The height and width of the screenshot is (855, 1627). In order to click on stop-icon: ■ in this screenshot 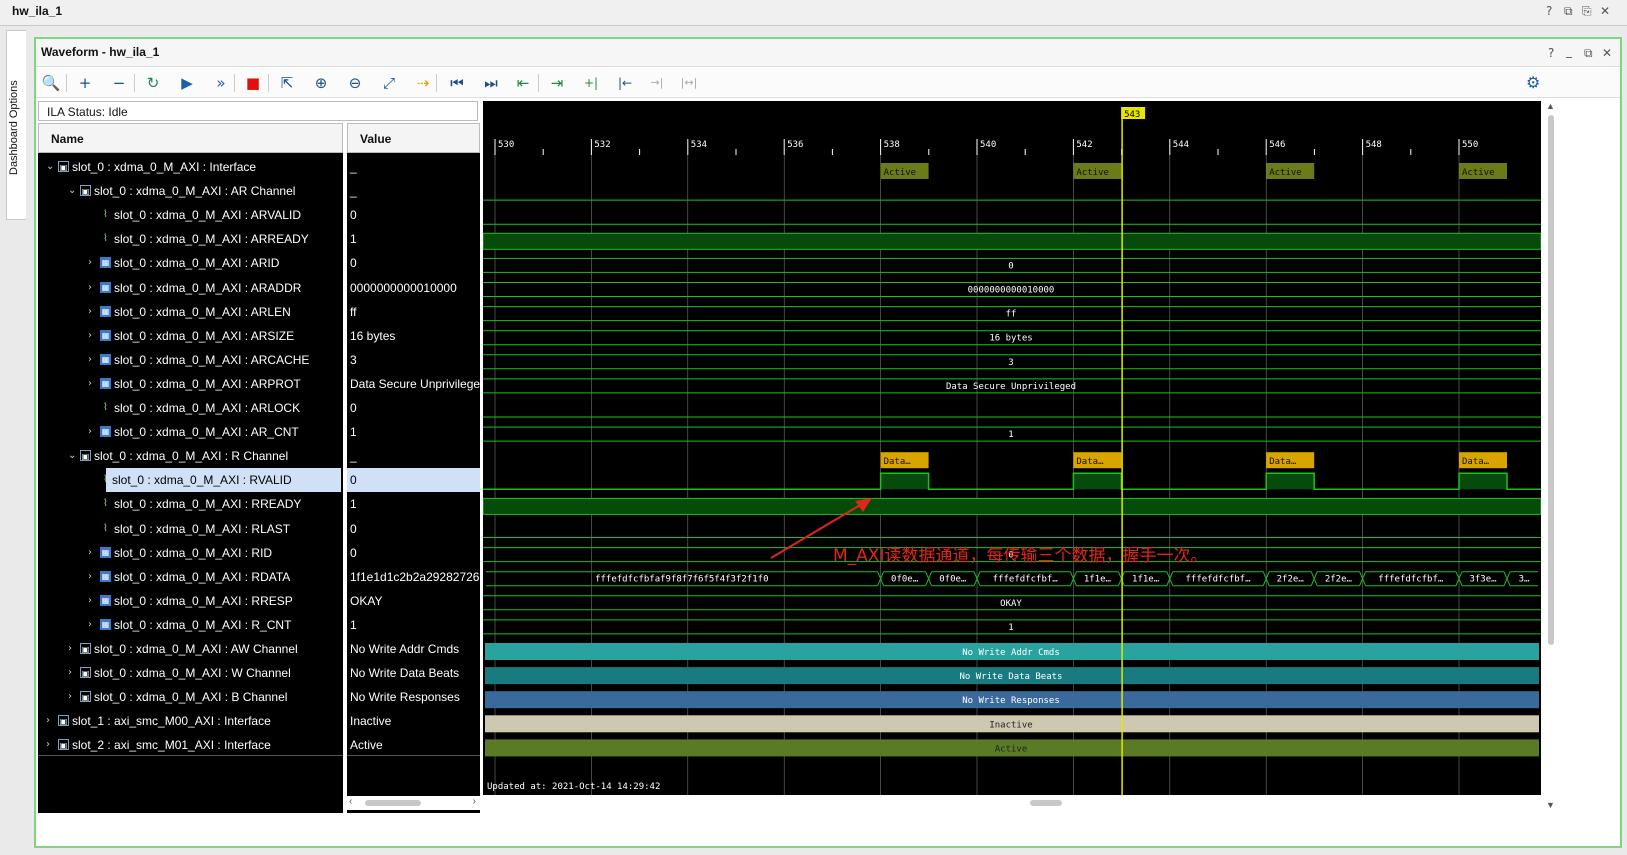, I will do `click(253, 83)`.